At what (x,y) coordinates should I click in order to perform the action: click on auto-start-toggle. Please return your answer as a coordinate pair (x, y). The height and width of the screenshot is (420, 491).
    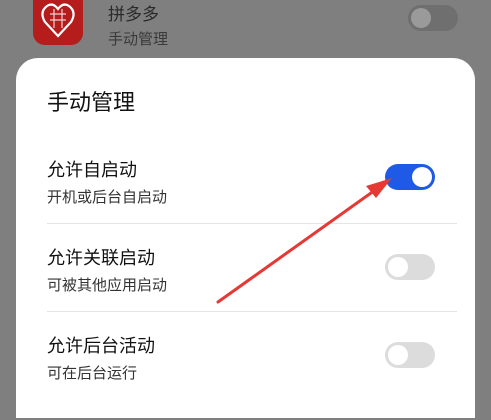
    Looking at the image, I should click on (410, 177).